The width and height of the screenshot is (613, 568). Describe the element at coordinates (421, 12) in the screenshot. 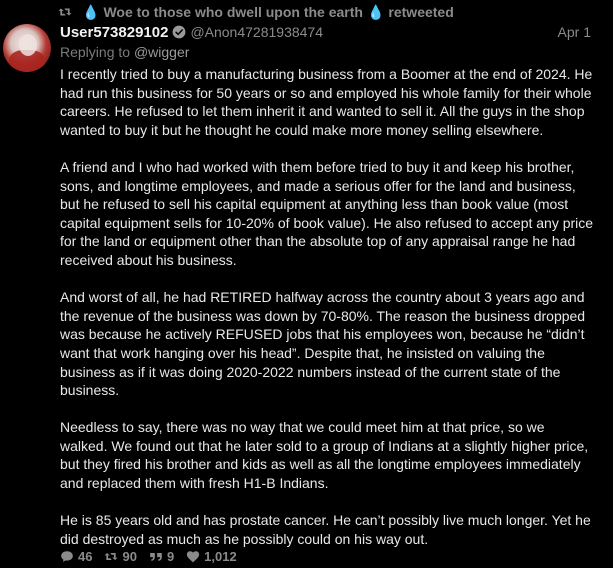

I see `retweeted-label: retweeted` at that location.